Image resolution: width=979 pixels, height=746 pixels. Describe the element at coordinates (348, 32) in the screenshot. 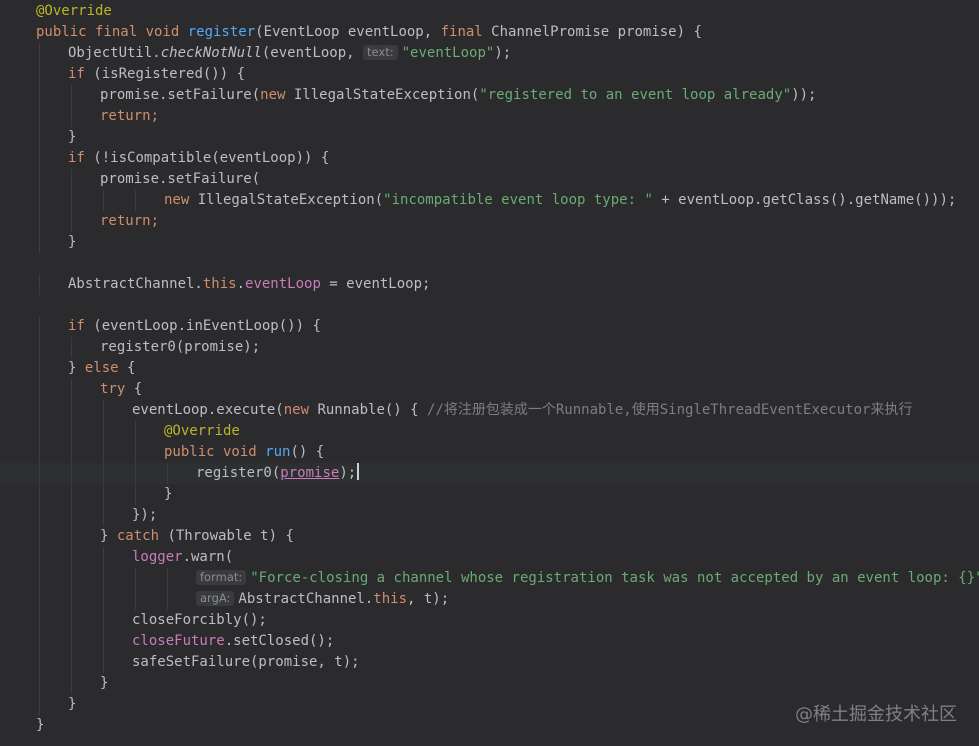

I see `code-token: (EventLoop eventLoop,` at that location.